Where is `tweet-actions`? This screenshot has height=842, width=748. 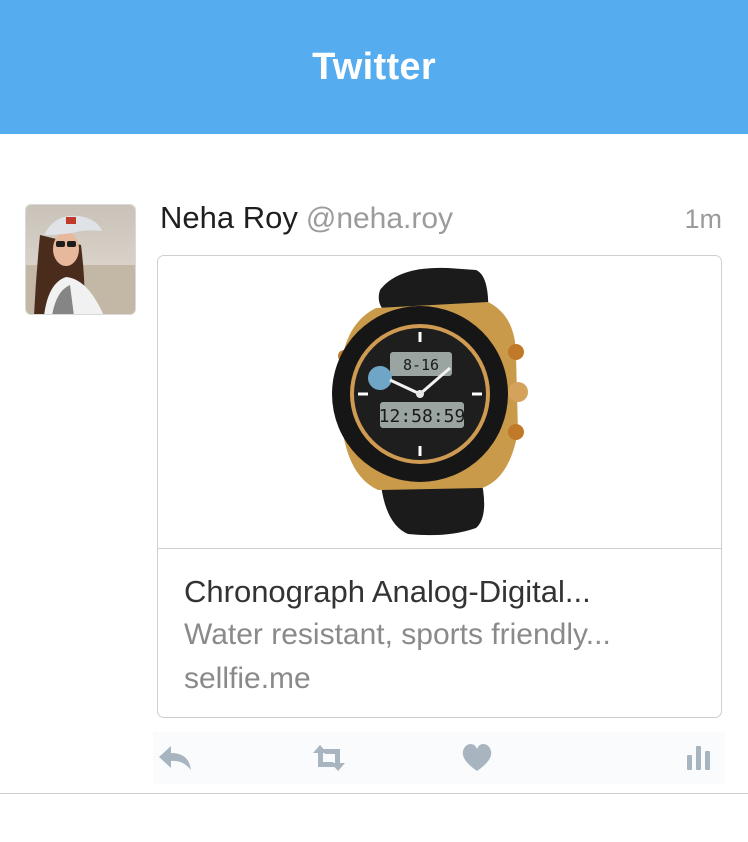
tweet-actions is located at coordinates (439, 758).